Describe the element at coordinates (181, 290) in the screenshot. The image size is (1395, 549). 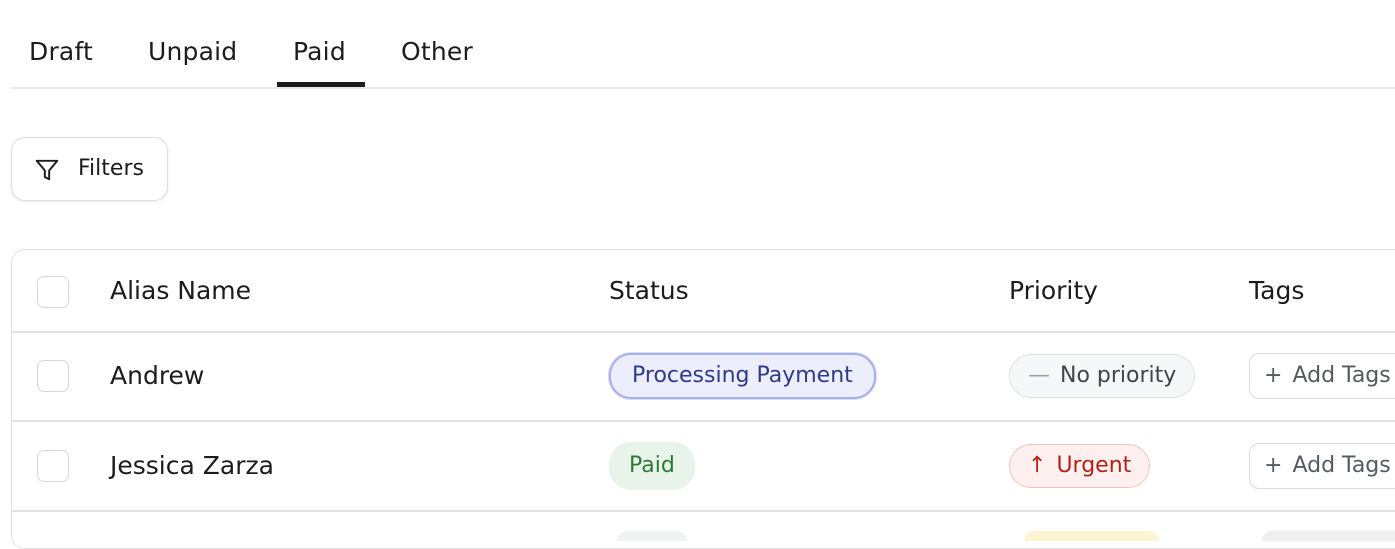
I see `column-header-alias-name: Alias Name` at that location.